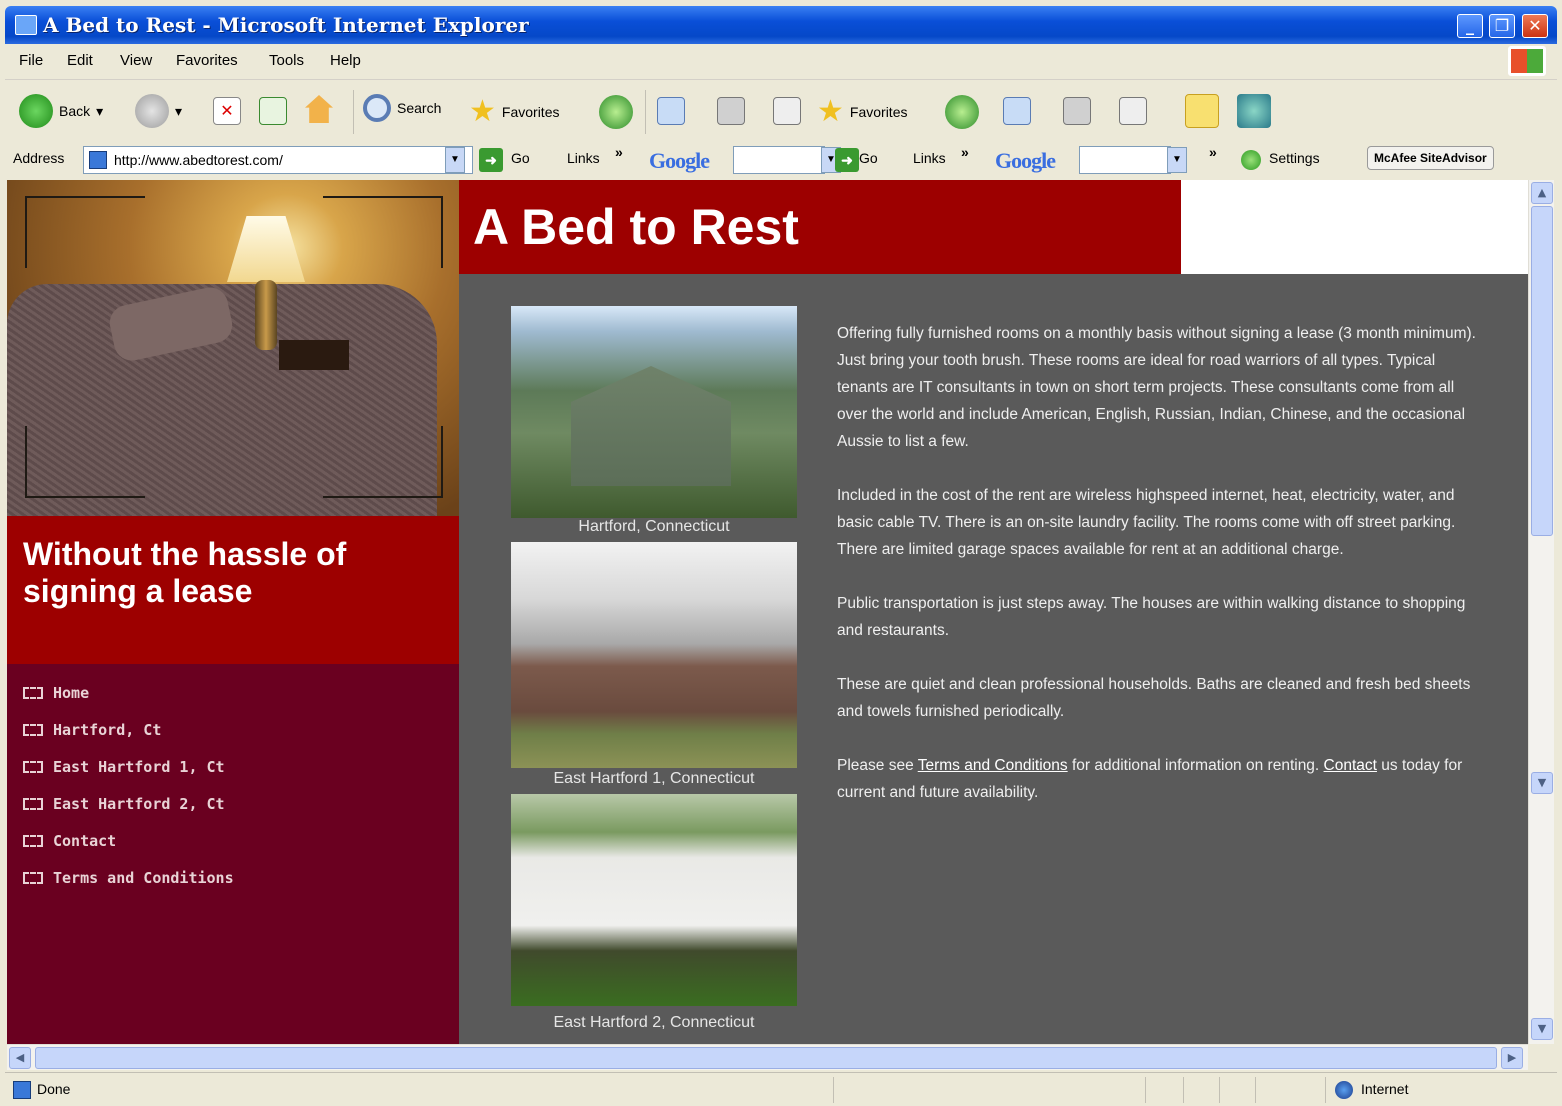 The image size is (1562, 1106). What do you see at coordinates (654, 412) in the screenshot?
I see `hartford-house-photo` at bounding box center [654, 412].